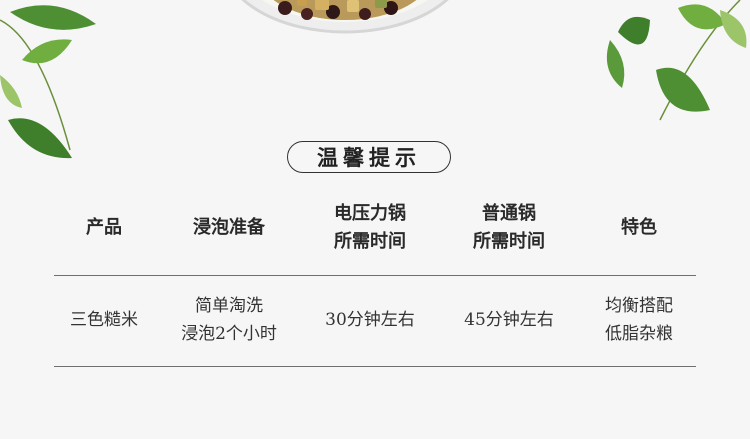 The image size is (750, 439). I want to click on section-title: 温馨提示, so click(369, 157).